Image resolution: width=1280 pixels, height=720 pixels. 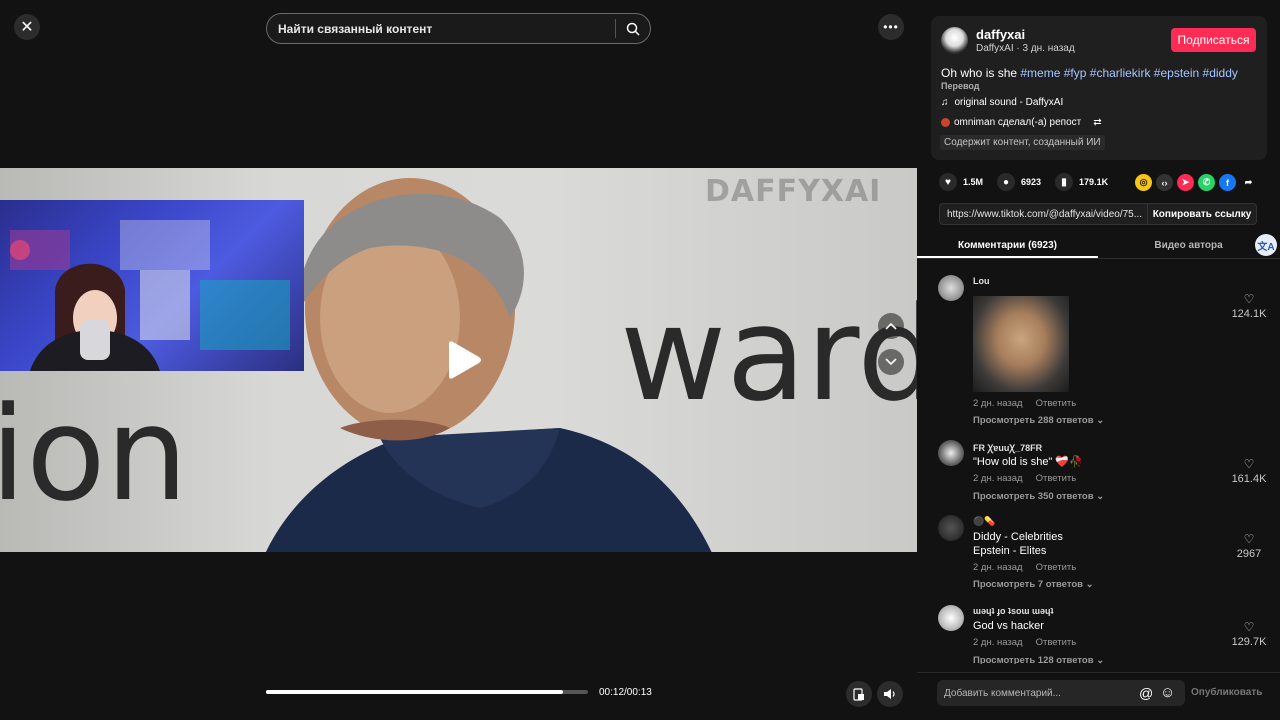 What do you see at coordinates (1013, 611) in the screenshot?
I see `comment-username: ɯǝɥʇ ɟo ʇsoɯ ɯǝɥʇ` at bounding box center [1013, 611].